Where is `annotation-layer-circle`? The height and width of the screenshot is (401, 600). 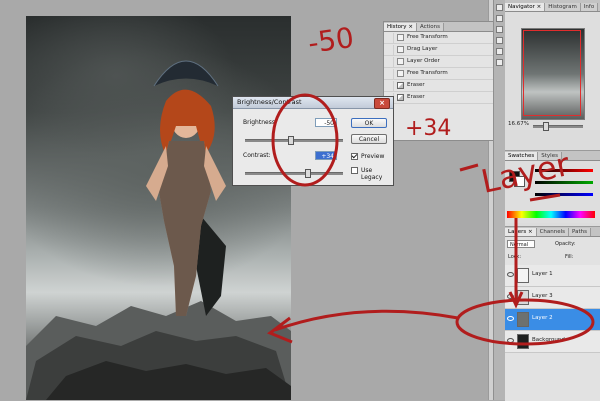
annotation-layer-circle is located at coordinates (525, 322).